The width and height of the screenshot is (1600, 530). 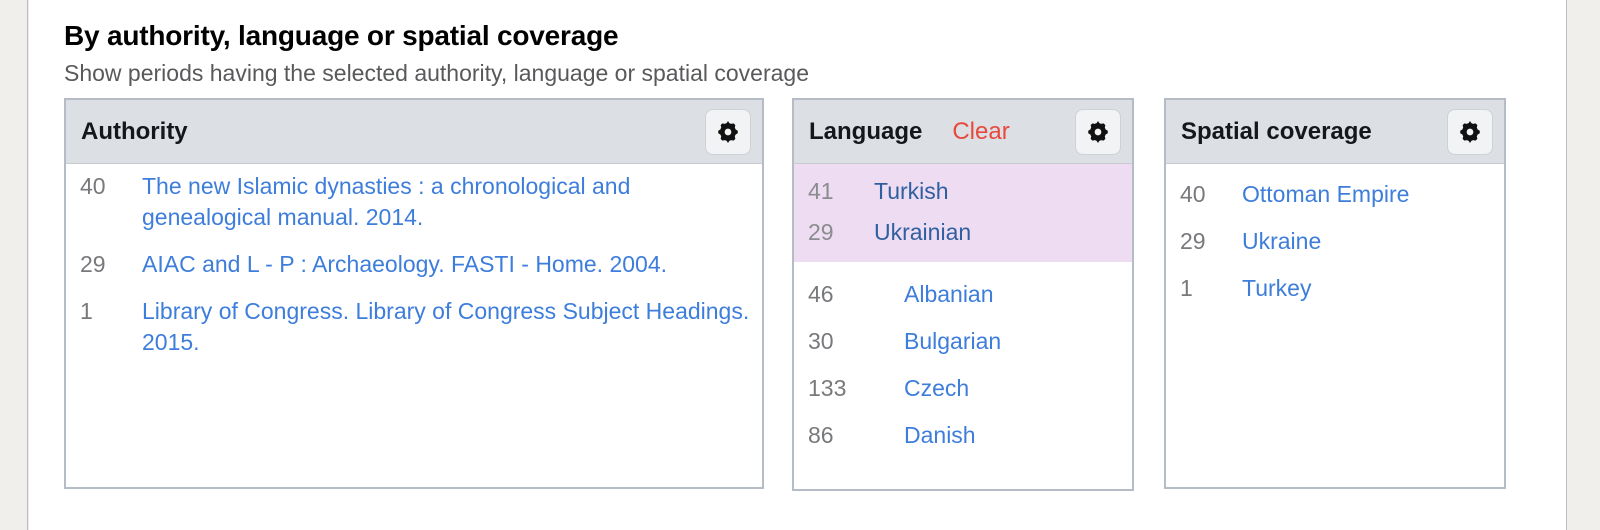 What do you see at coordinates (1583, 265) in the screenshot?
I see `right-gutter` at bounding box center [1583, 265].